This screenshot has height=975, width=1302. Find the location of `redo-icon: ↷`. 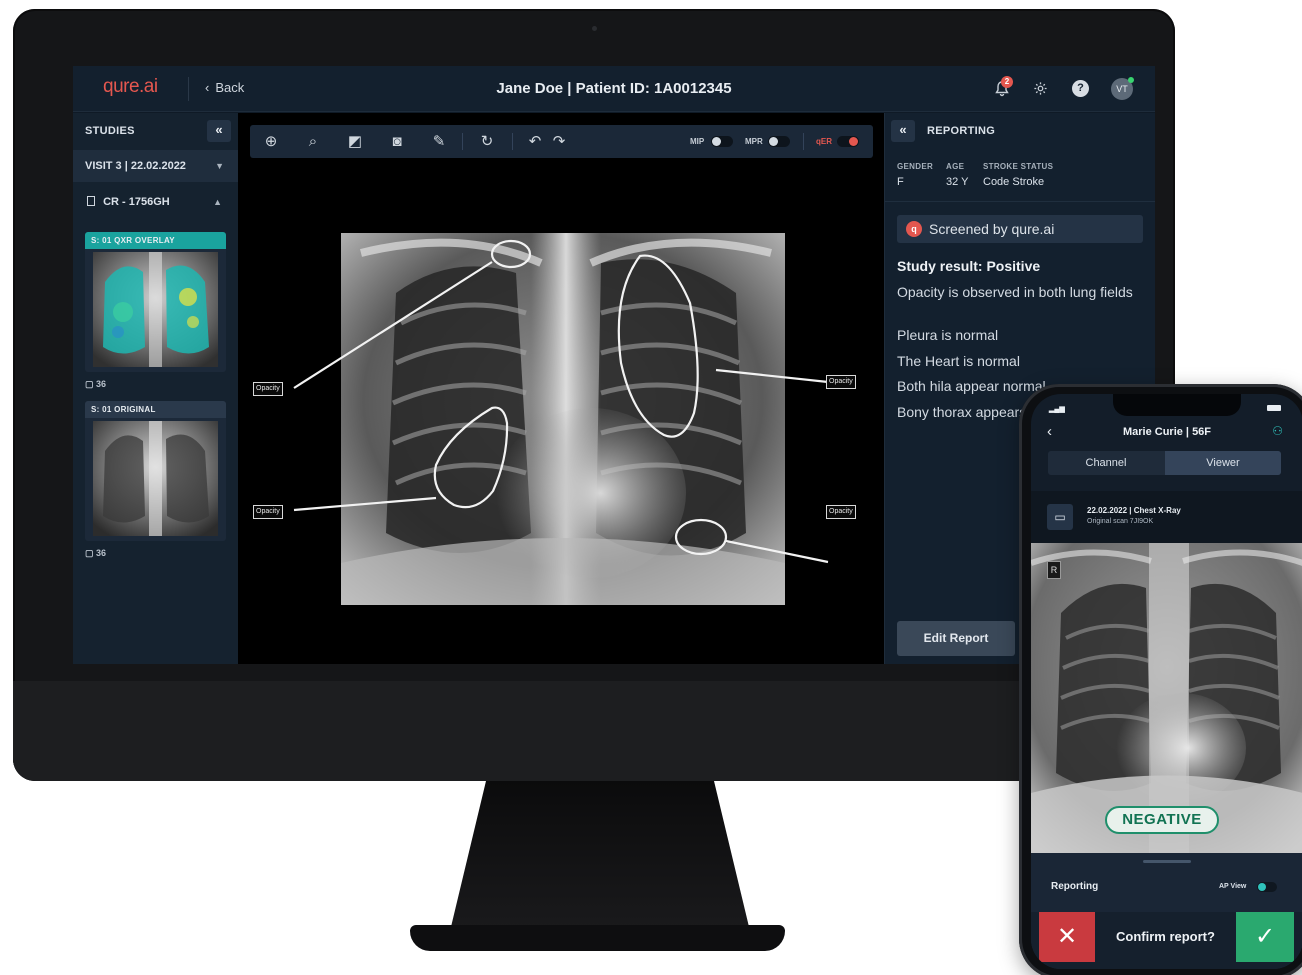

redo-icon: ↷ is located at coordinates (559, 142).